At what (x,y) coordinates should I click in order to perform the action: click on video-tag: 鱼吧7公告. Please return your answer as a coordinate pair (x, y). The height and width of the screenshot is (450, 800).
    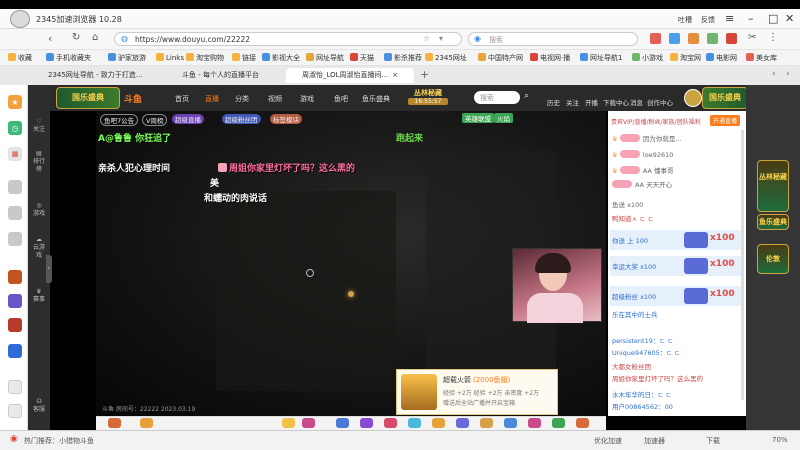
    Looking at the image, I should click on (119, 120).